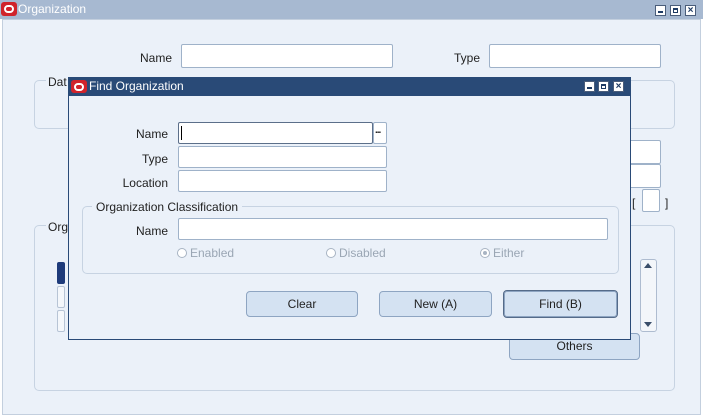  I want to click on flex-field, so click(651, 200).